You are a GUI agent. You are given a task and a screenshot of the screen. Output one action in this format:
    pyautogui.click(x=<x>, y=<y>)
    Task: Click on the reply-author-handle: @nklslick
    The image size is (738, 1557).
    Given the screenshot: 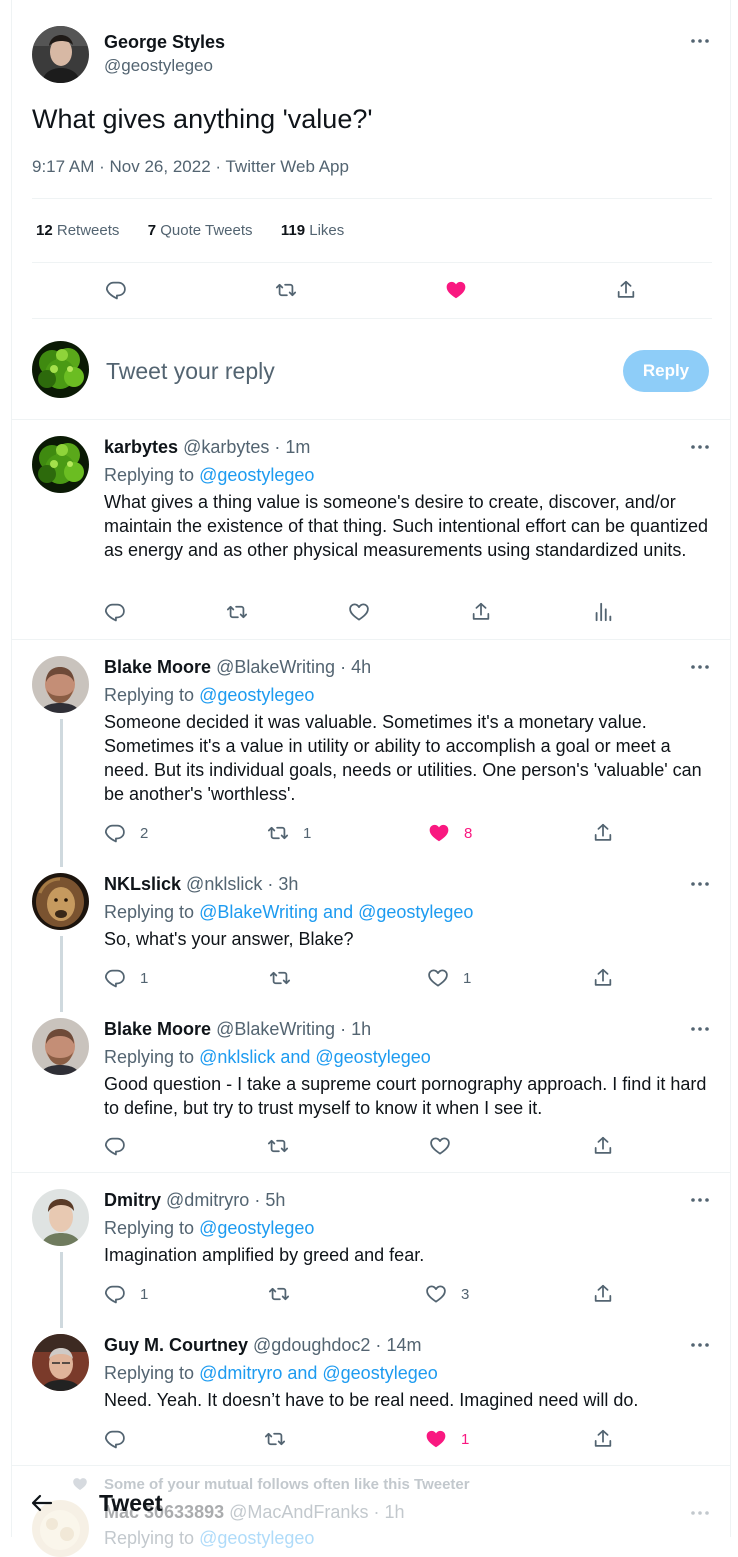 What is the action you would take?
    pyautogui.click(x=224, y=884)
    